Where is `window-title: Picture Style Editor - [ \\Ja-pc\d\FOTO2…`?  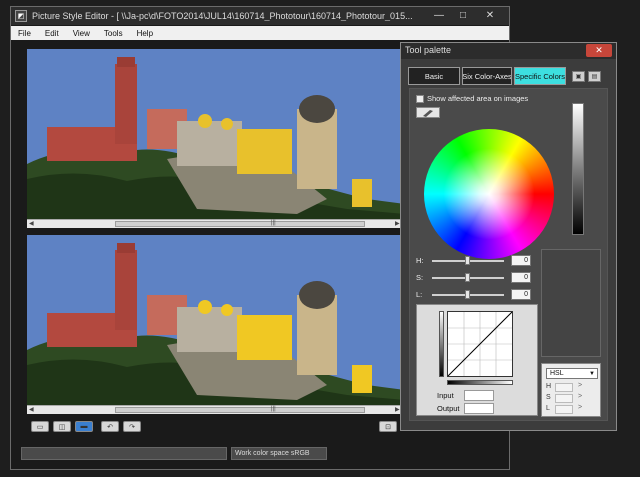
window-title: Picture Style Editor - [ \\Ja-pc\d\FOTO2… is located at coordinates (222, 16).